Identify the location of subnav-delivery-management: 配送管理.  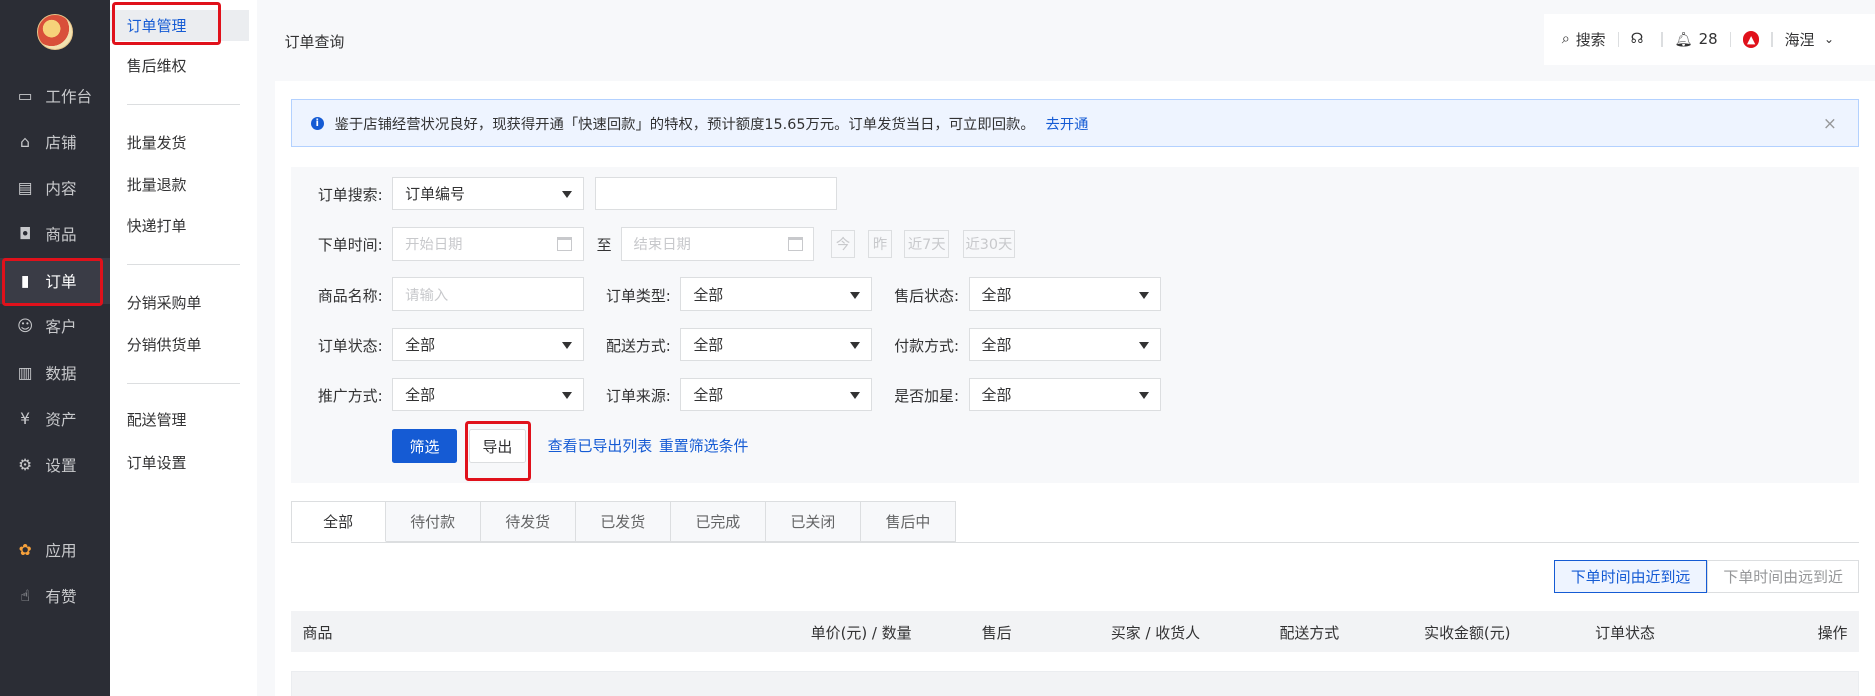
(157, 420).